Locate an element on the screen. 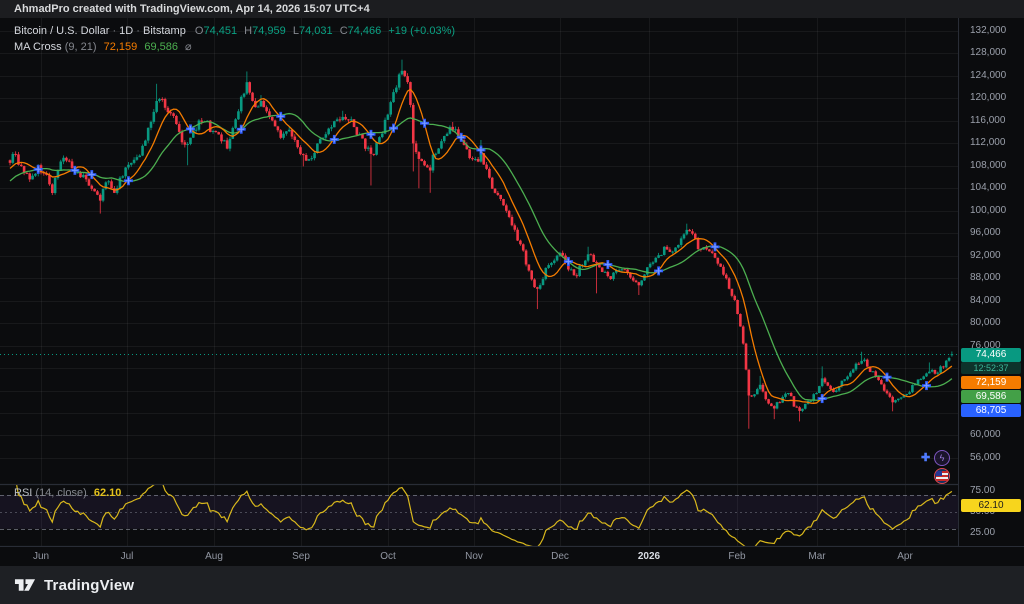  us-flag-icon is located at coordinates (942, 476).